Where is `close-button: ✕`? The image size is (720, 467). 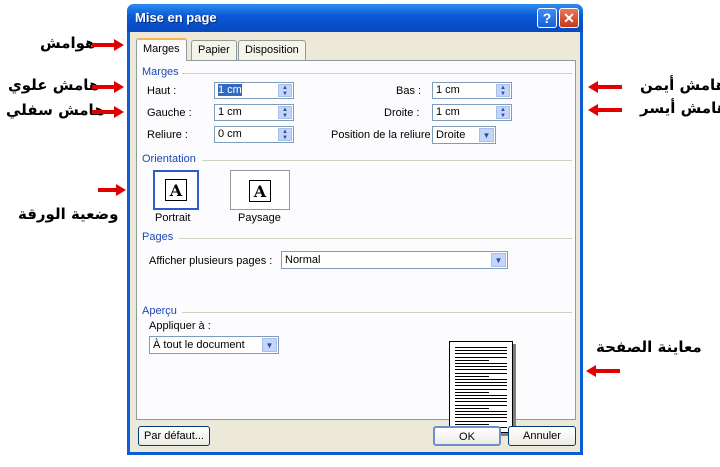 close-button: ✕ is located at coordinates (569, 18).